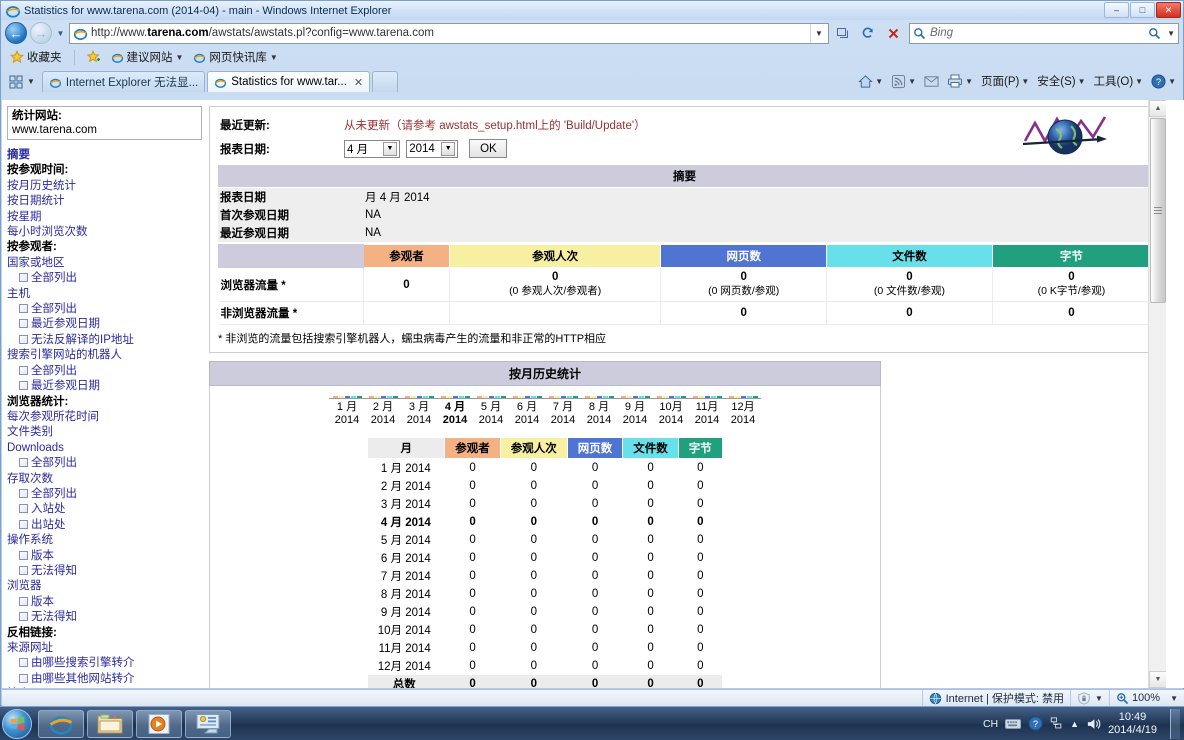 This screenshot has width=1184, height=740. What do you see at coordinates (1158, 210) in the screenshot?
I see `scrollbar-thumb` at bounding box center [1158, 210].